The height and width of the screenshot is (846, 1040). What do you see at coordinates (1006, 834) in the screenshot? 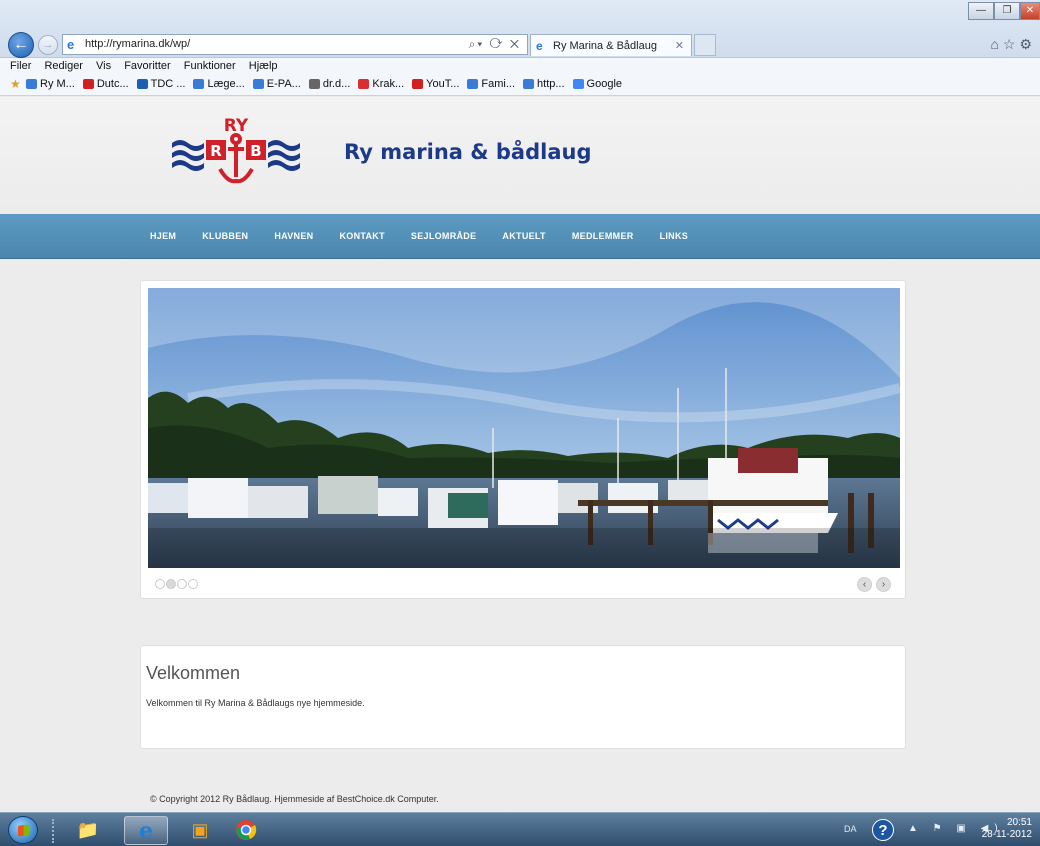
I see `clock-date: 28-11-2012` at bounding box center [1006, 834].